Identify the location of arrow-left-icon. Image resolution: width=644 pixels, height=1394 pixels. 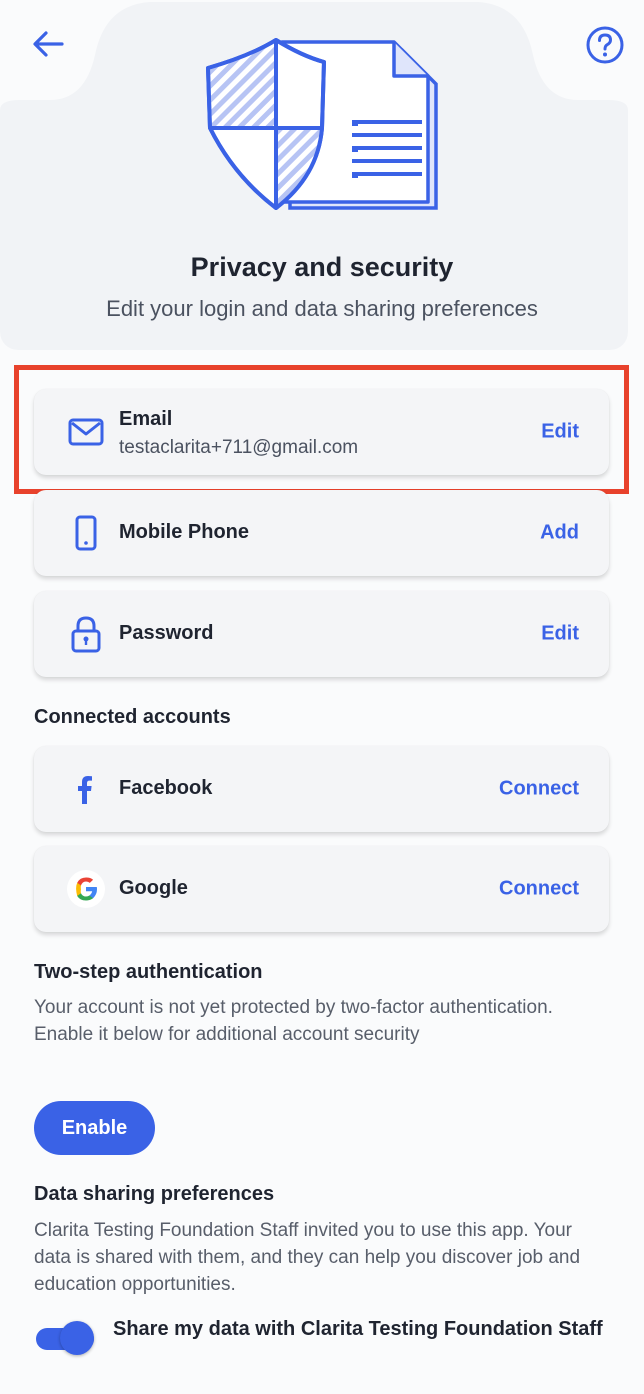
(48, 44).